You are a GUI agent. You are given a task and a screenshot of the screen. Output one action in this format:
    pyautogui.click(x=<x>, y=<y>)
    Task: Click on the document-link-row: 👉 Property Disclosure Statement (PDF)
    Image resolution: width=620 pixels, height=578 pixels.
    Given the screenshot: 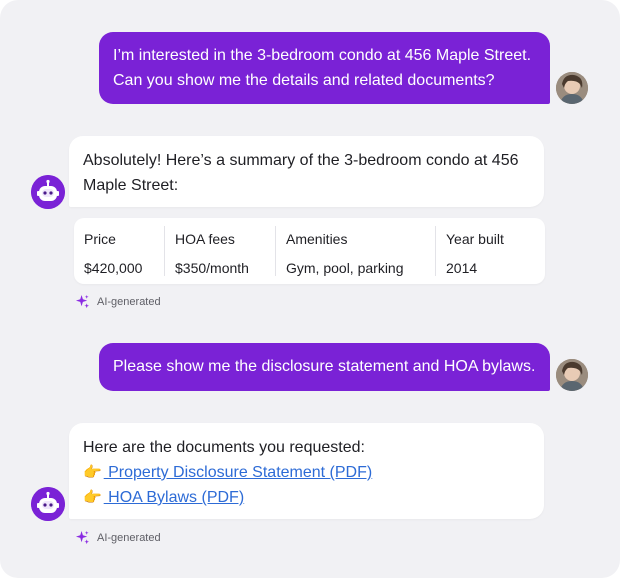 What is the action you would take?
    pyautogui.click(x=306, y=472)
    